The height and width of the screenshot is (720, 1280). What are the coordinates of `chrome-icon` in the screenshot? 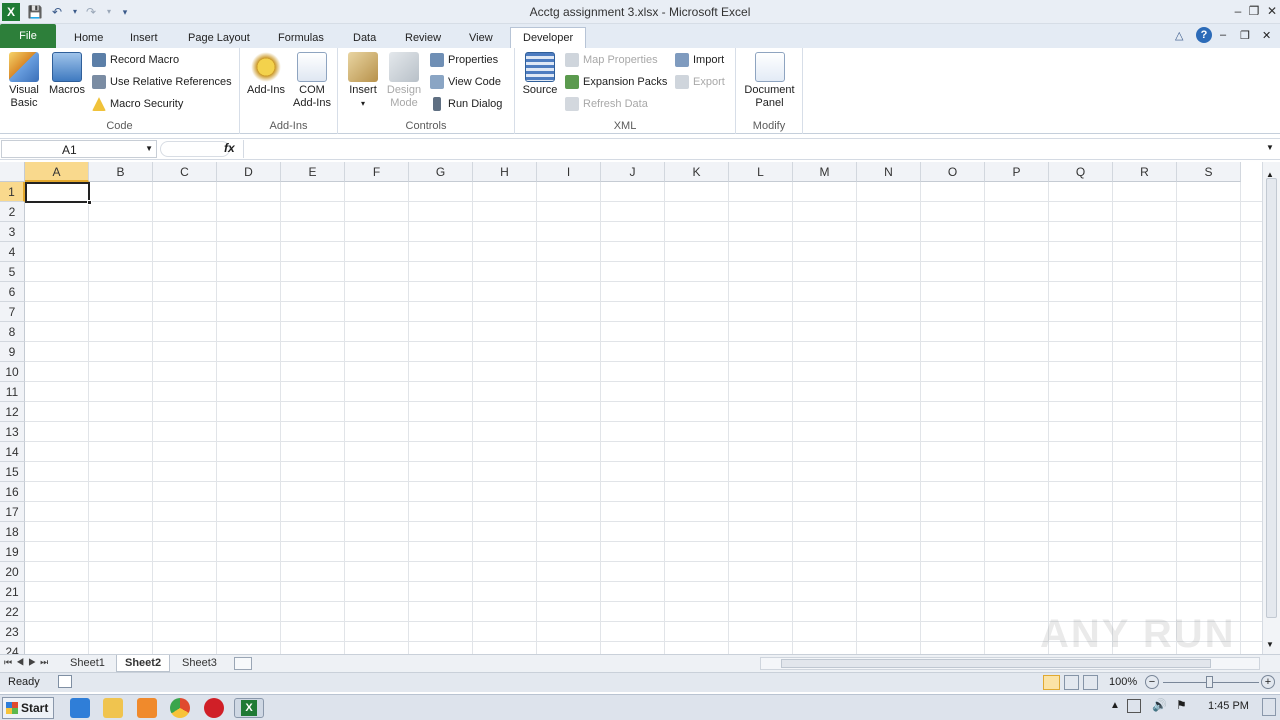 It's located at (180, 708).